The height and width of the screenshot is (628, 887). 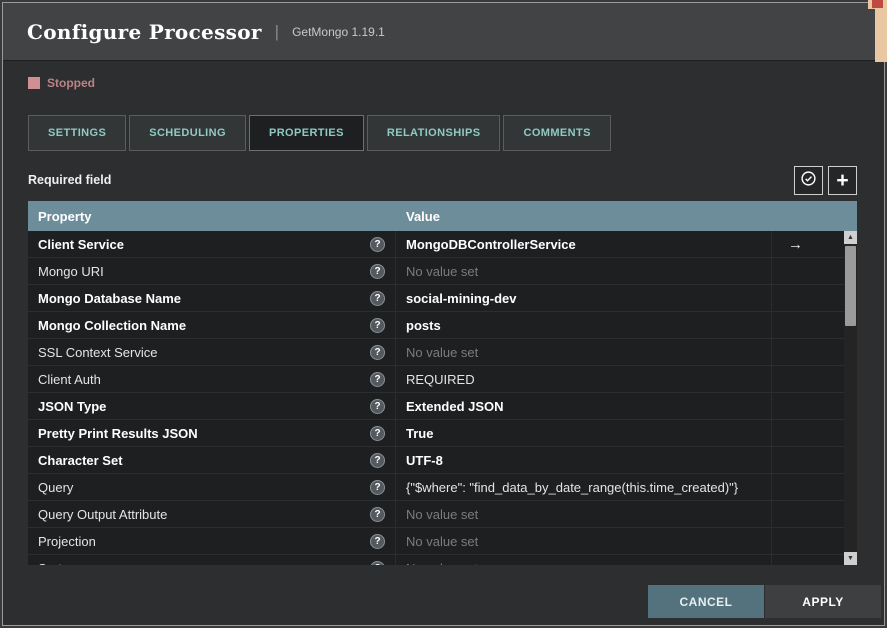 I want to click on value-label: REQUIRED, so click(x=440, y=379).